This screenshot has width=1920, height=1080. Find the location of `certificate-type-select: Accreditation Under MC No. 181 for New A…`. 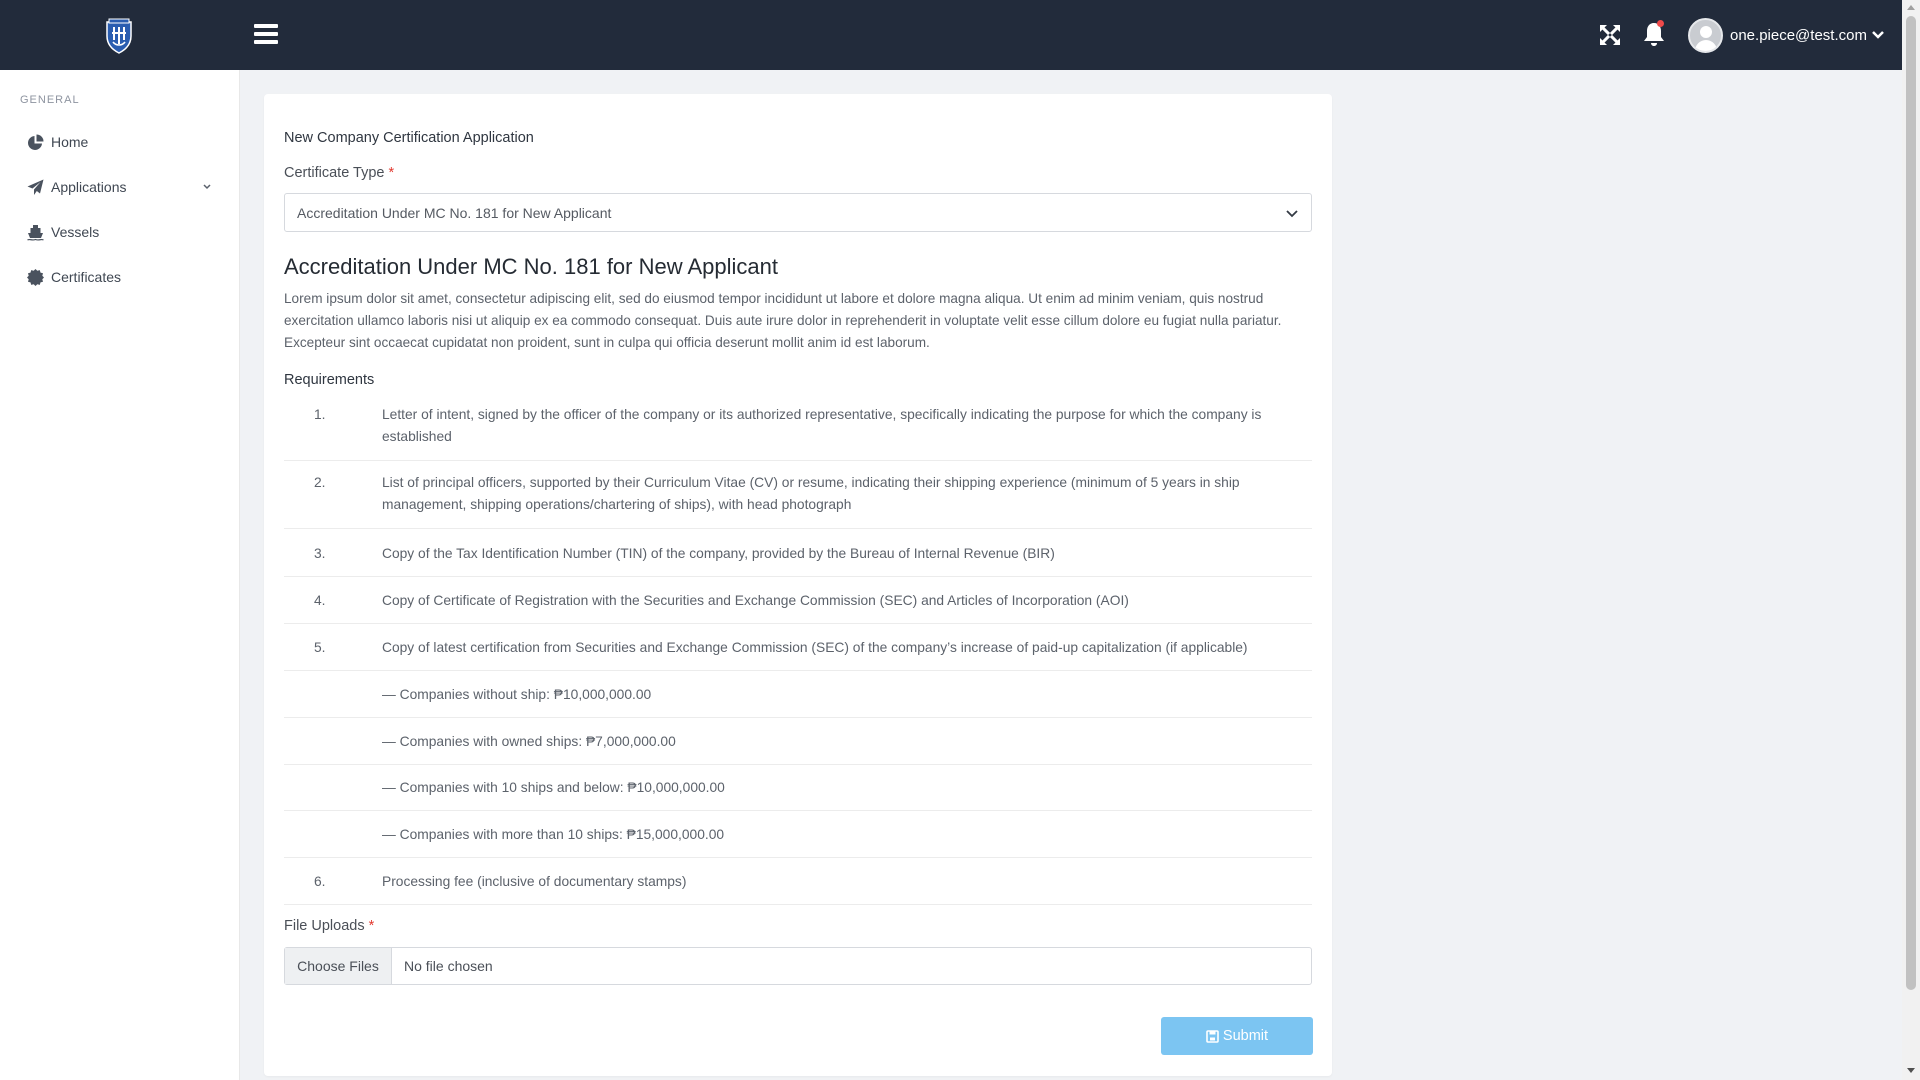

certificate-type-select: Accreditation Under MC No. 181 for New A… is located at coordinates (798, 212).